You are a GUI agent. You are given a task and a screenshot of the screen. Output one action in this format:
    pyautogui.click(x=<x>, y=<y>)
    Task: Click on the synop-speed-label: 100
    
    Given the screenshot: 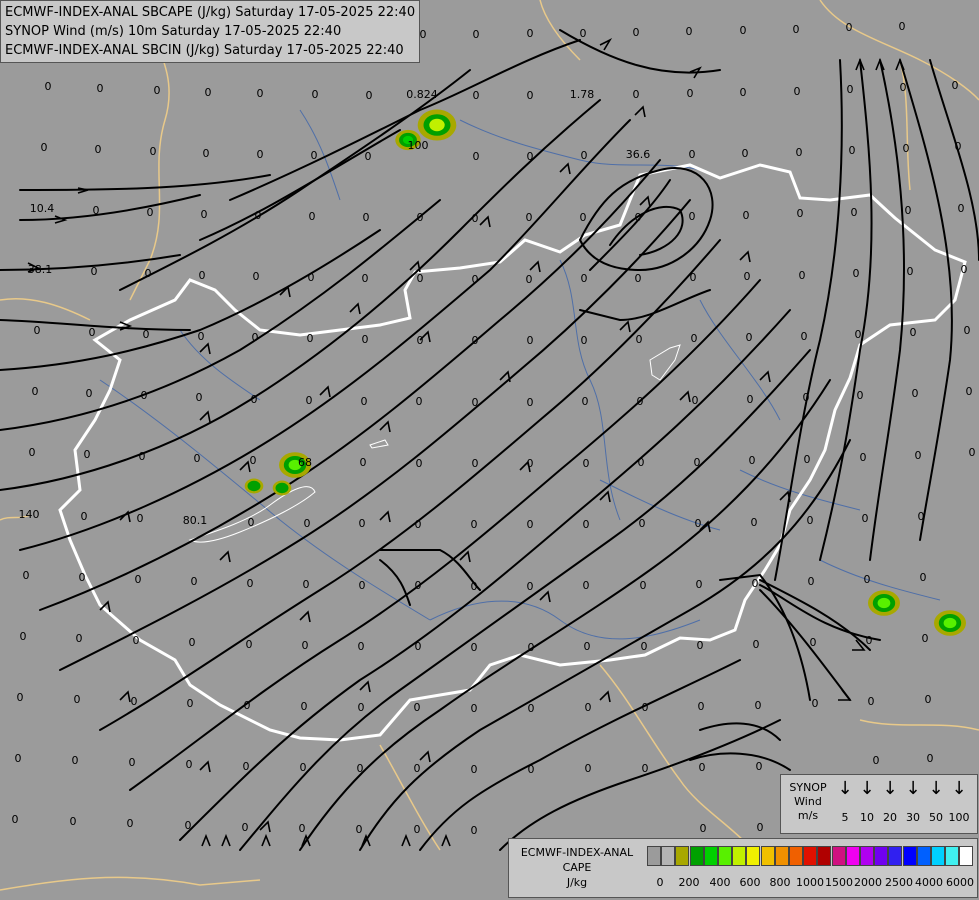 What is the action you would take?
    pyautogui.click(x=959, y=817)
    